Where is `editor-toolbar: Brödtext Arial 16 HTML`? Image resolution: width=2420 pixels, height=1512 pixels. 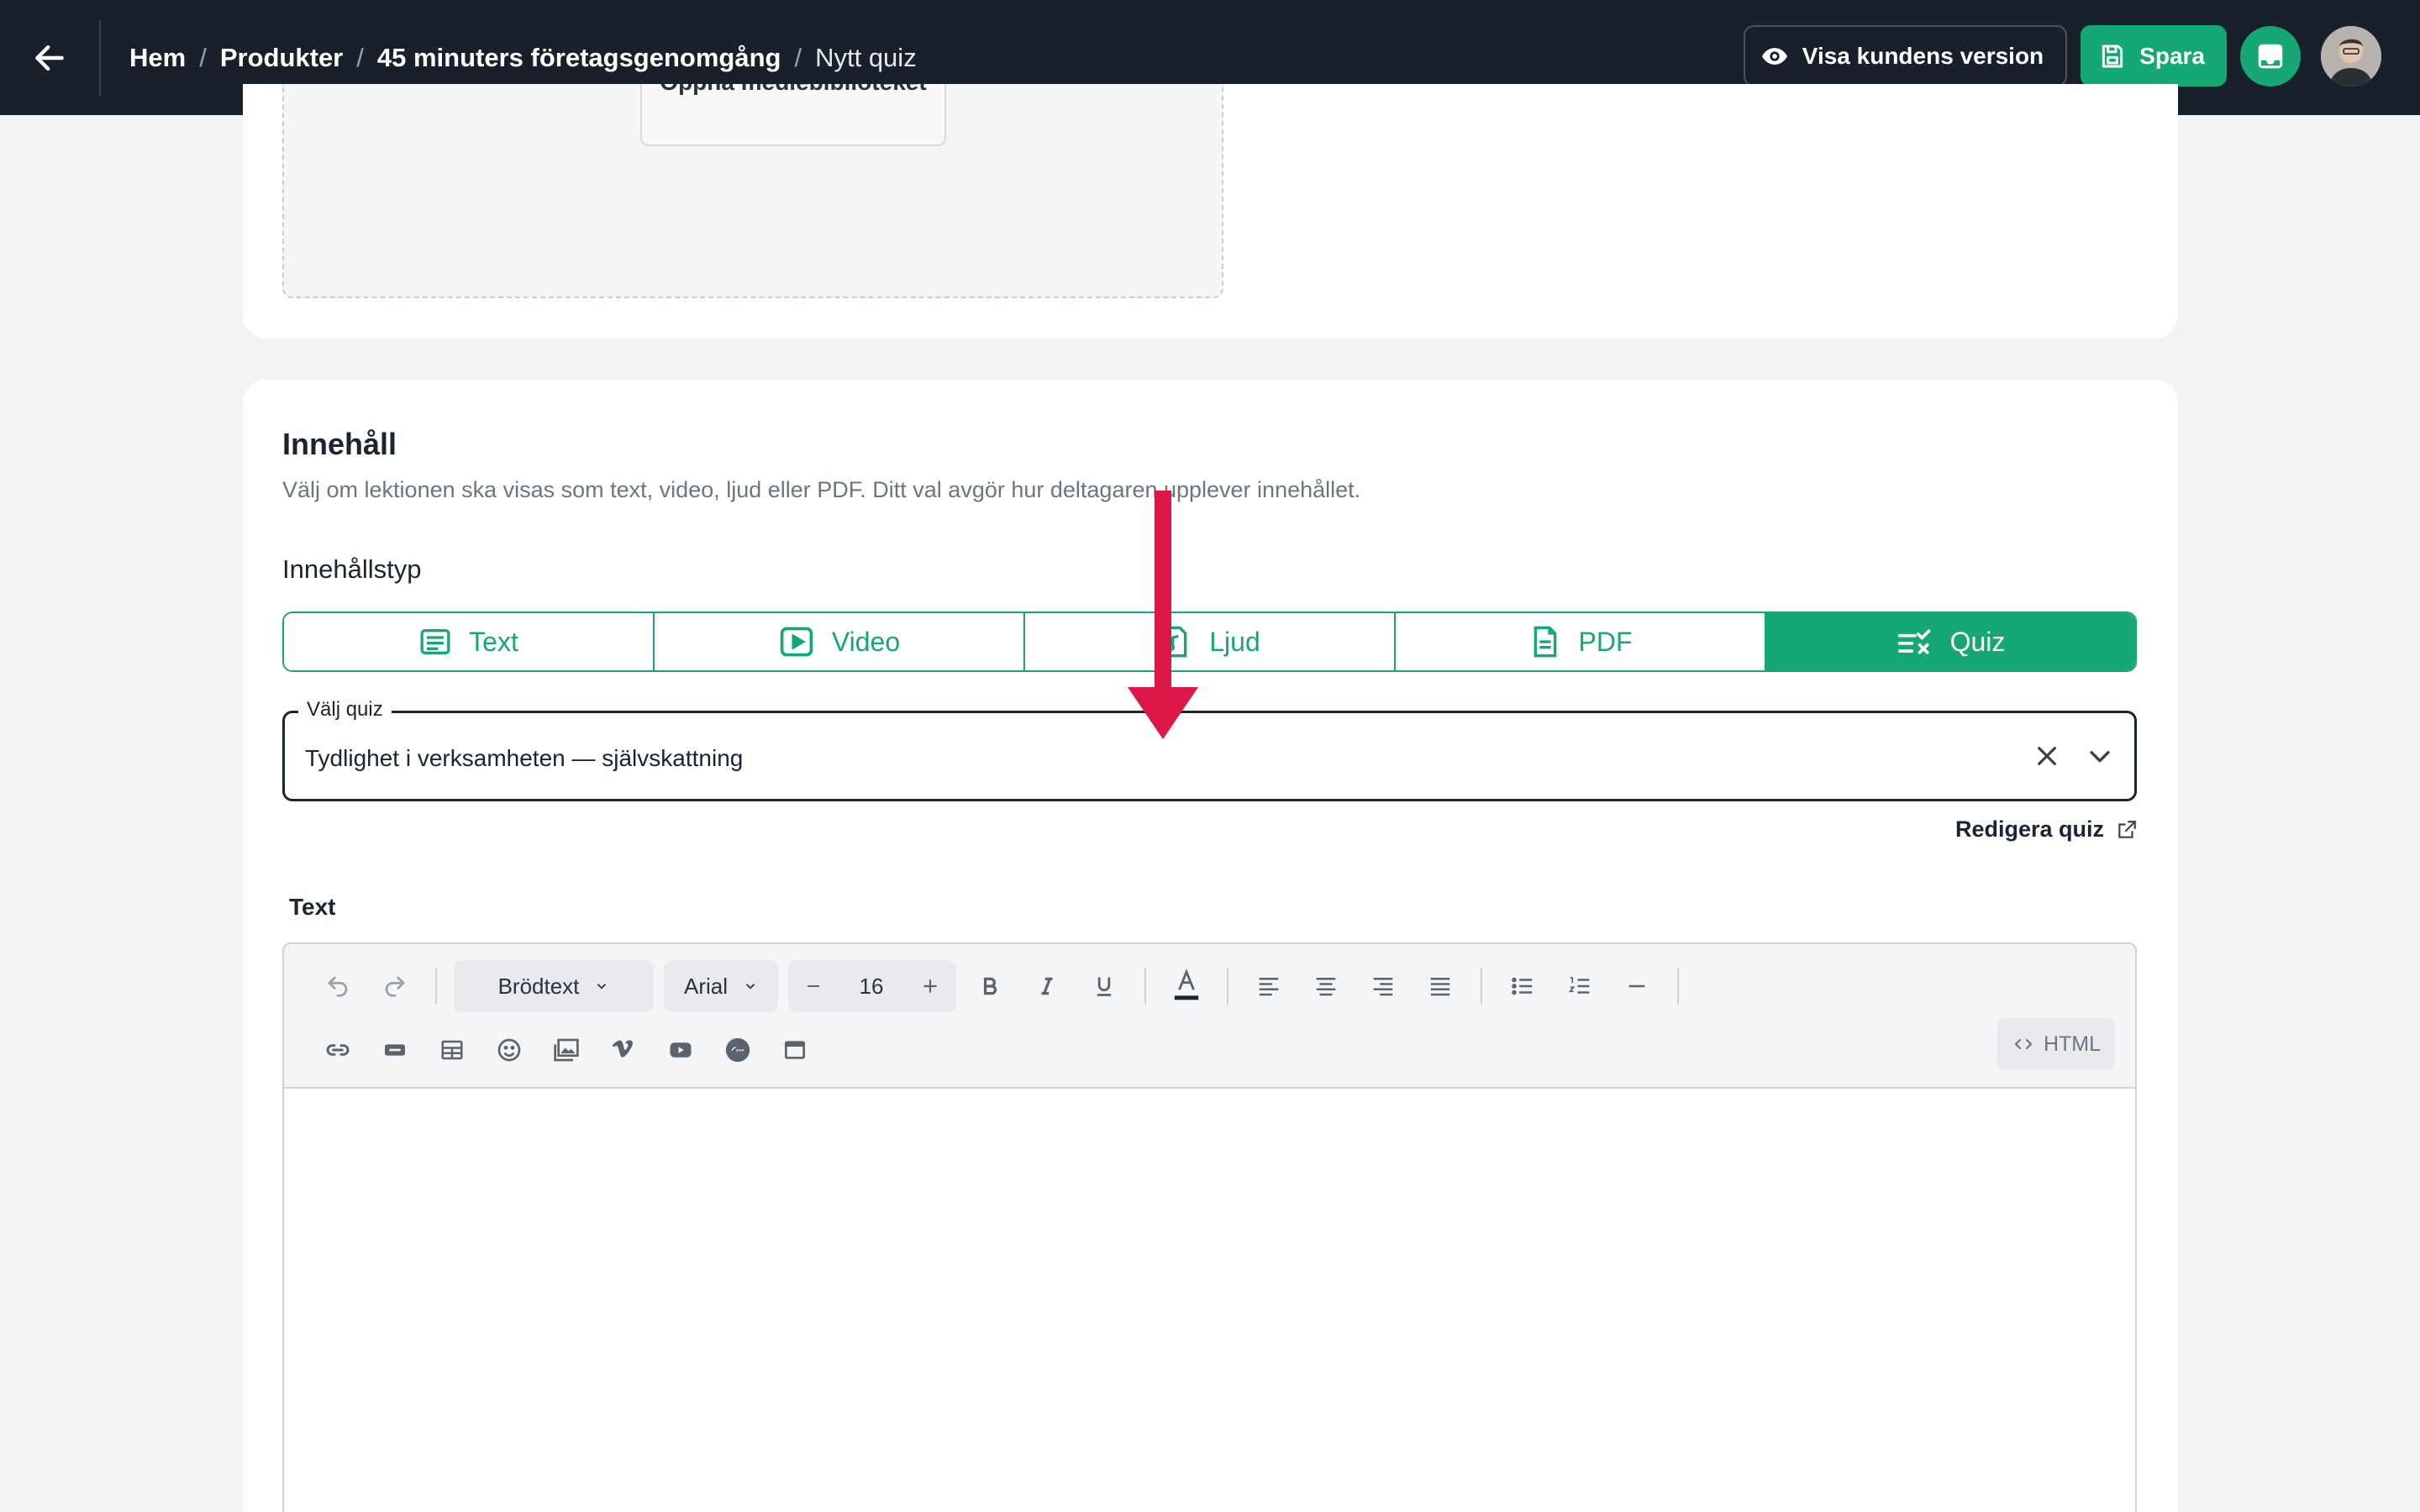 editor-toolbar: Brödtext Arial 16 HTML is located at coordinates (1209, 1016).